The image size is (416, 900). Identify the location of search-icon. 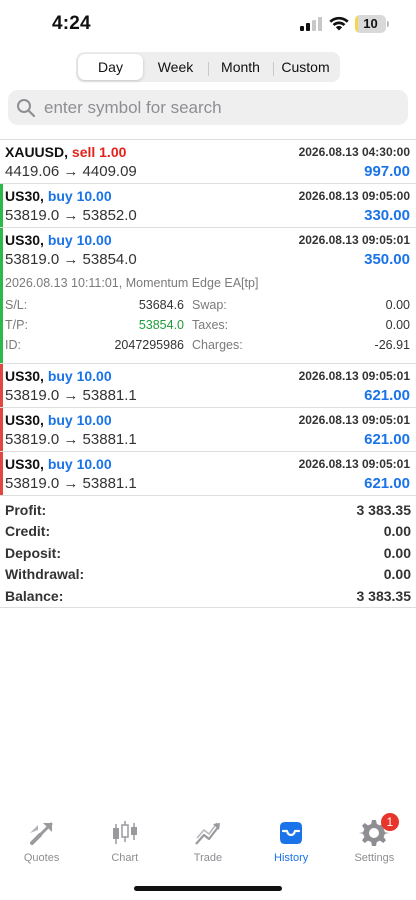
(26, 107).